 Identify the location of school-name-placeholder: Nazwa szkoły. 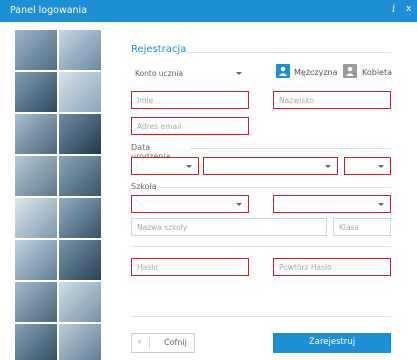
(162, 227).